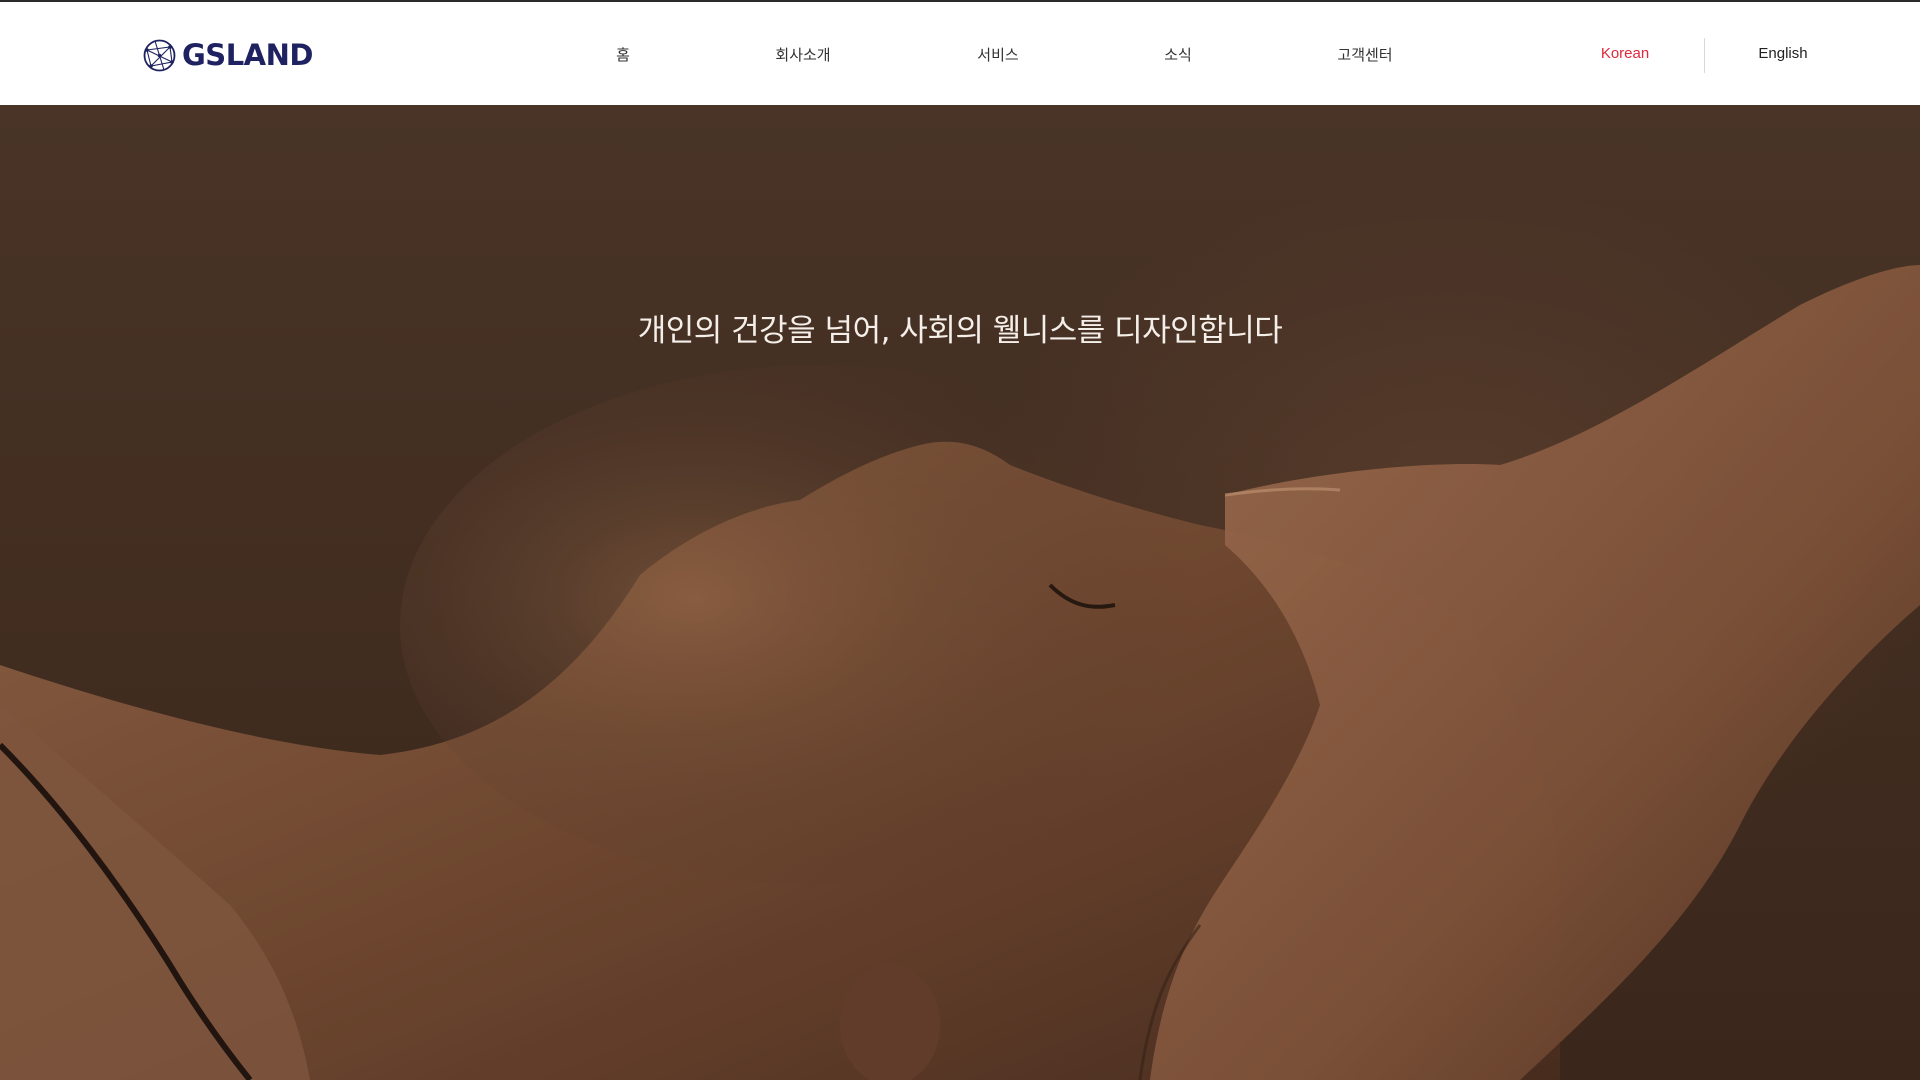 The height and width of the screenshot is (1080, 1920). What do you see at coordinates (1178, 54) in the screenshot?
I see `nav-item-news: 소식` at bounding box center [1178, 54].